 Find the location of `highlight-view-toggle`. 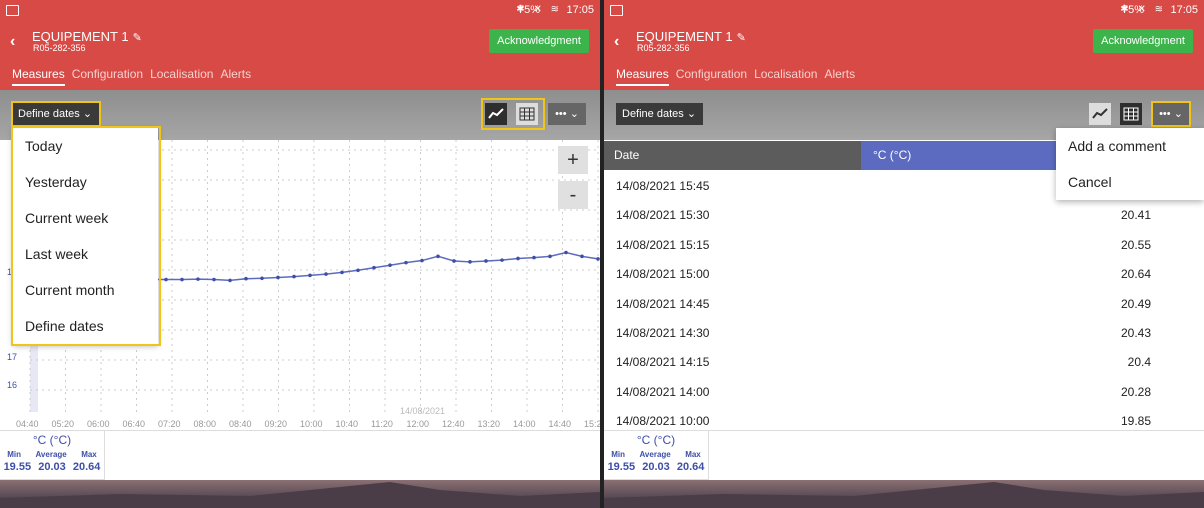

highlight-view-toggle is located at coordinates (513, 114).